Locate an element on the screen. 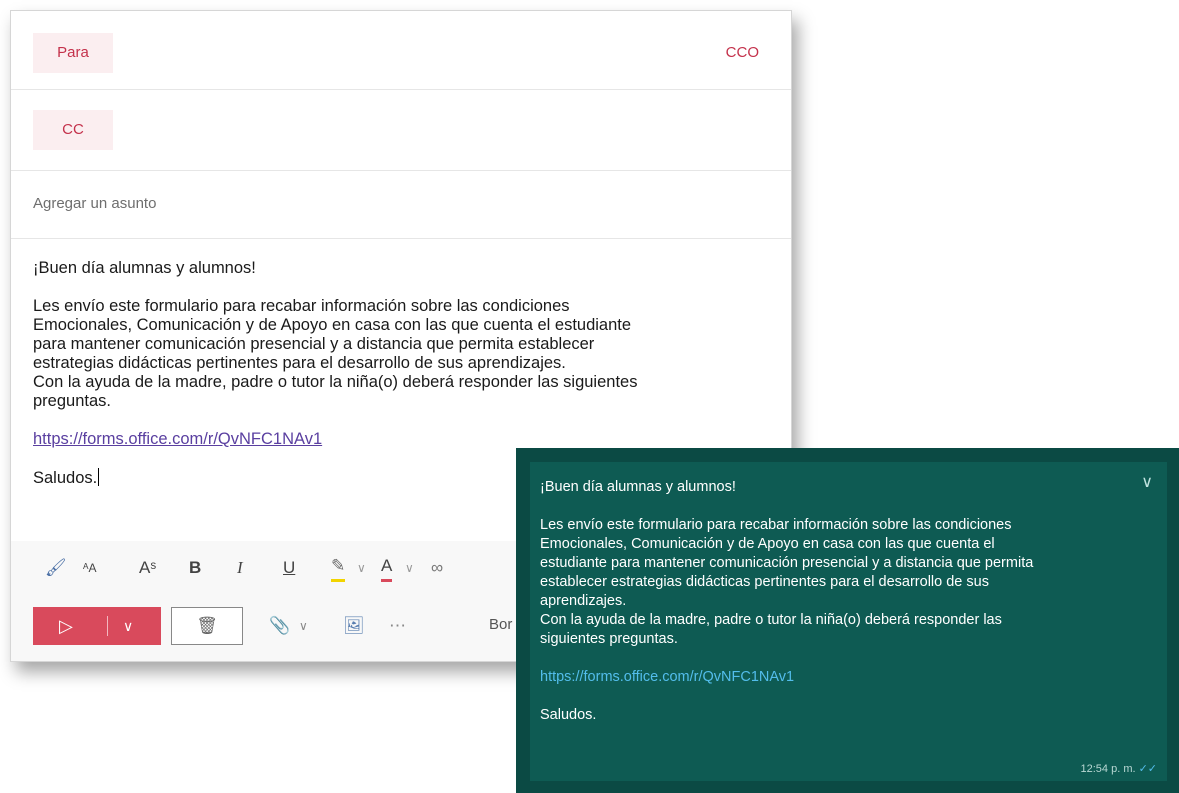 This screenshot has width=1179, height=793. message-greeting: ¡Buen día alumnas y alumnos! is located at coordinates (638, 487).